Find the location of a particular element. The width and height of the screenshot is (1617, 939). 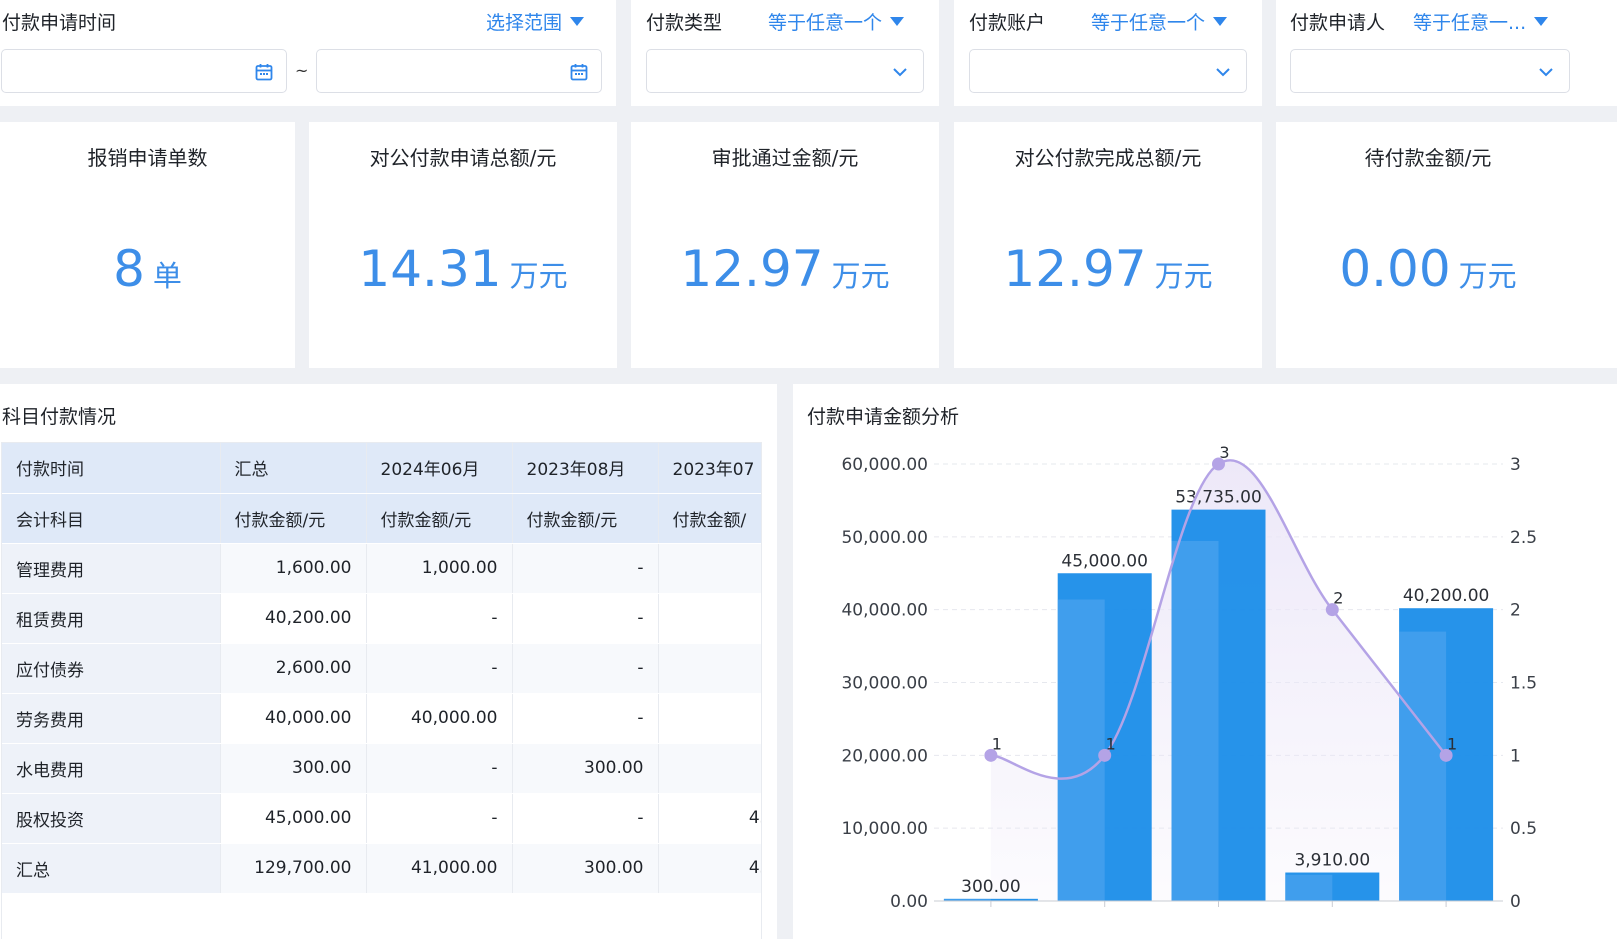

y-axis-left-tick-label: 40,000.00 is located at coordinates (884, 611).